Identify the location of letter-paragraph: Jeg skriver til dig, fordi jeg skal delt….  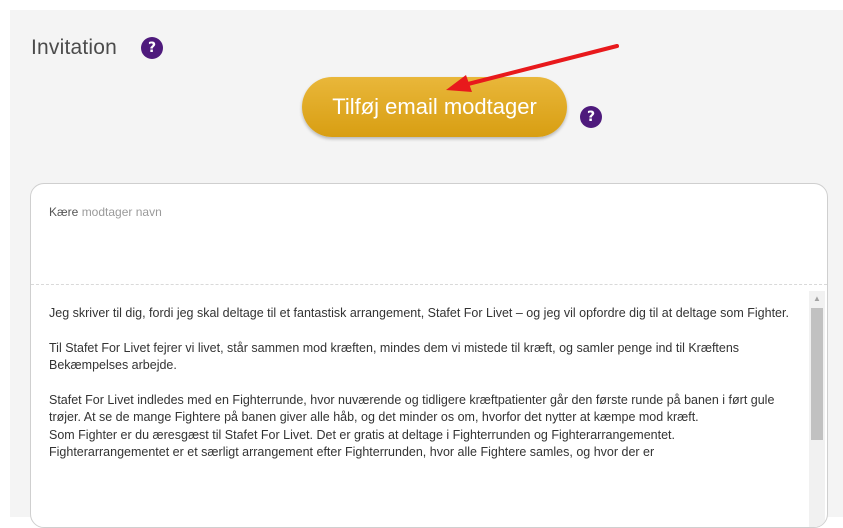
(419, 313).